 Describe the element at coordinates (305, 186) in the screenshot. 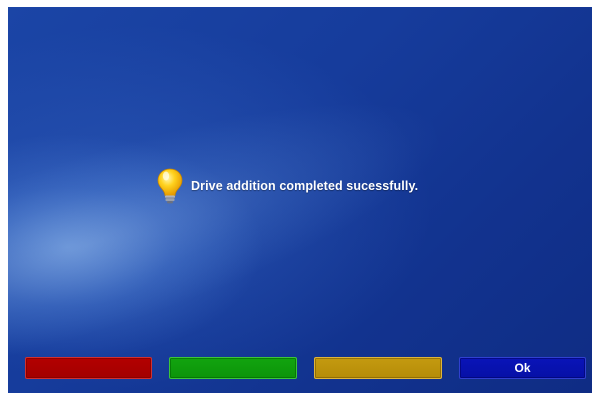

I see `message-text: Drive addition completed sucessfully.` at that location.